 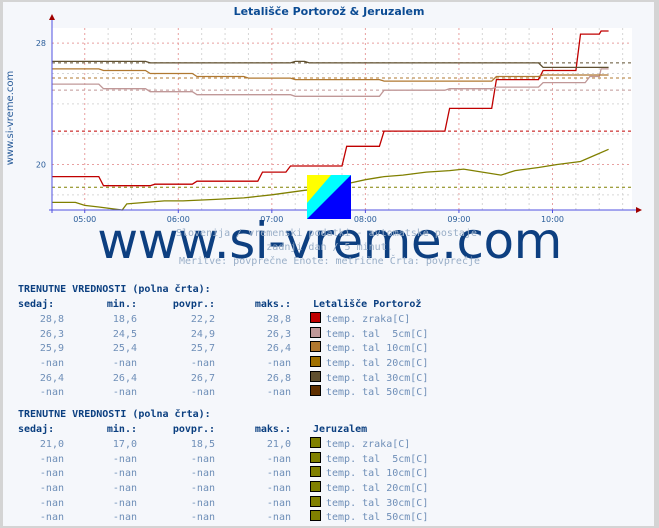 What do you see at coordinates (278, 378) in the screenshot?
I see `value-maks: 26,8` at bounding box center [278, 378].